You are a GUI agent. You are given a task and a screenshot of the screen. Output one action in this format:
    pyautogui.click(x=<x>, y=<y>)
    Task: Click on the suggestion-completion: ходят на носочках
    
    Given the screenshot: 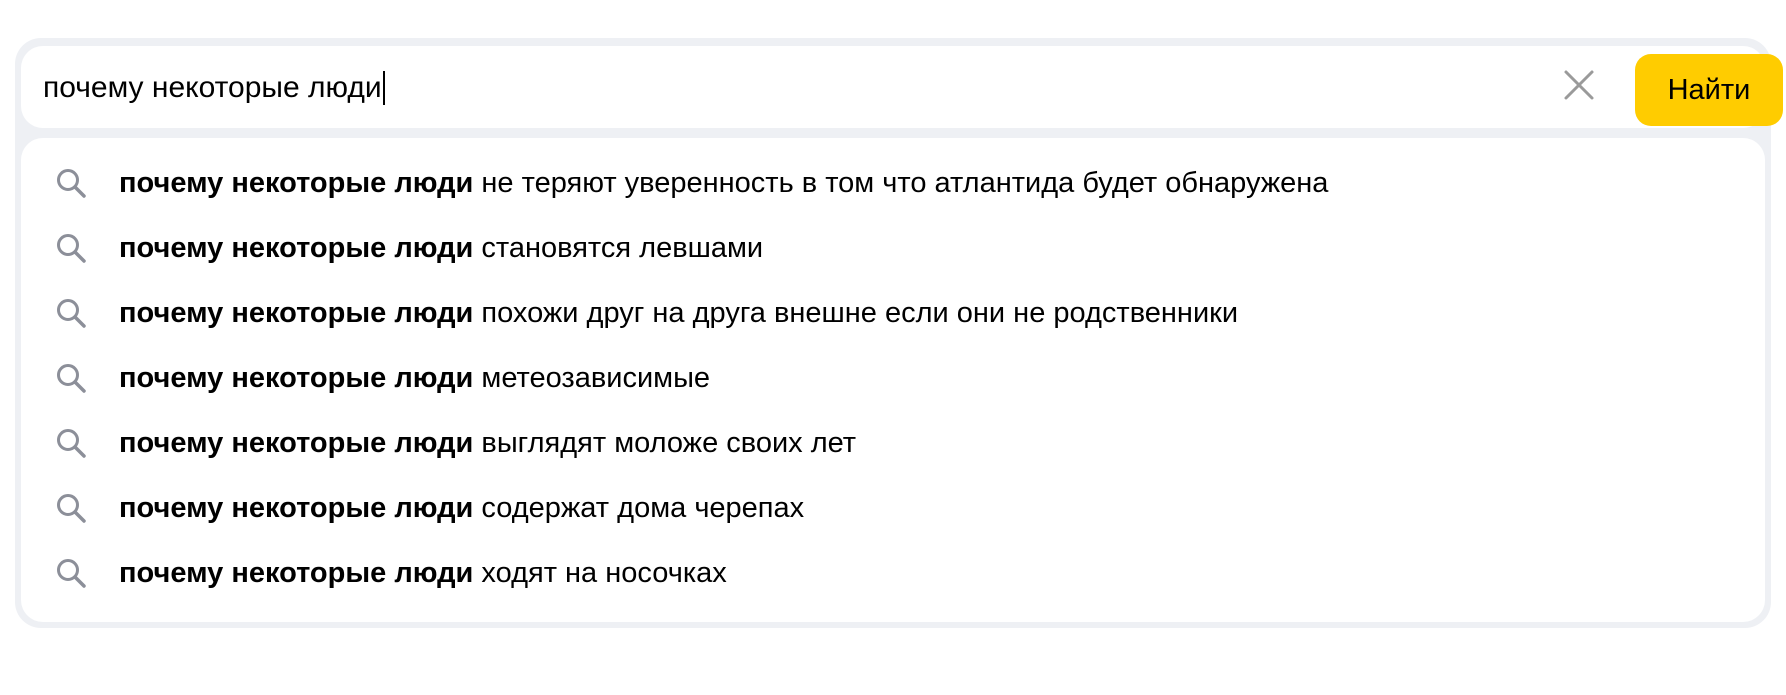 What is the action you would take?
    pyautogui.click(x=600, y=572)
    